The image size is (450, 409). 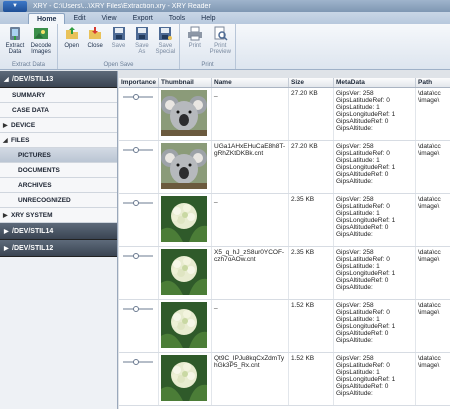 I want to click on save-special-button: Save Special, so click(x=165, y=43).